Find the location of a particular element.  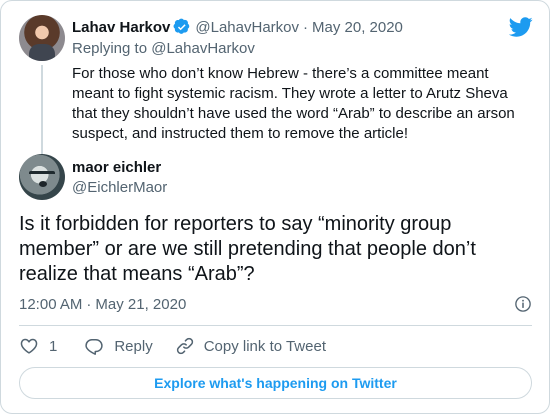

replying-to: Replying to @LahavHarkov is located at coordinates (163, 48).